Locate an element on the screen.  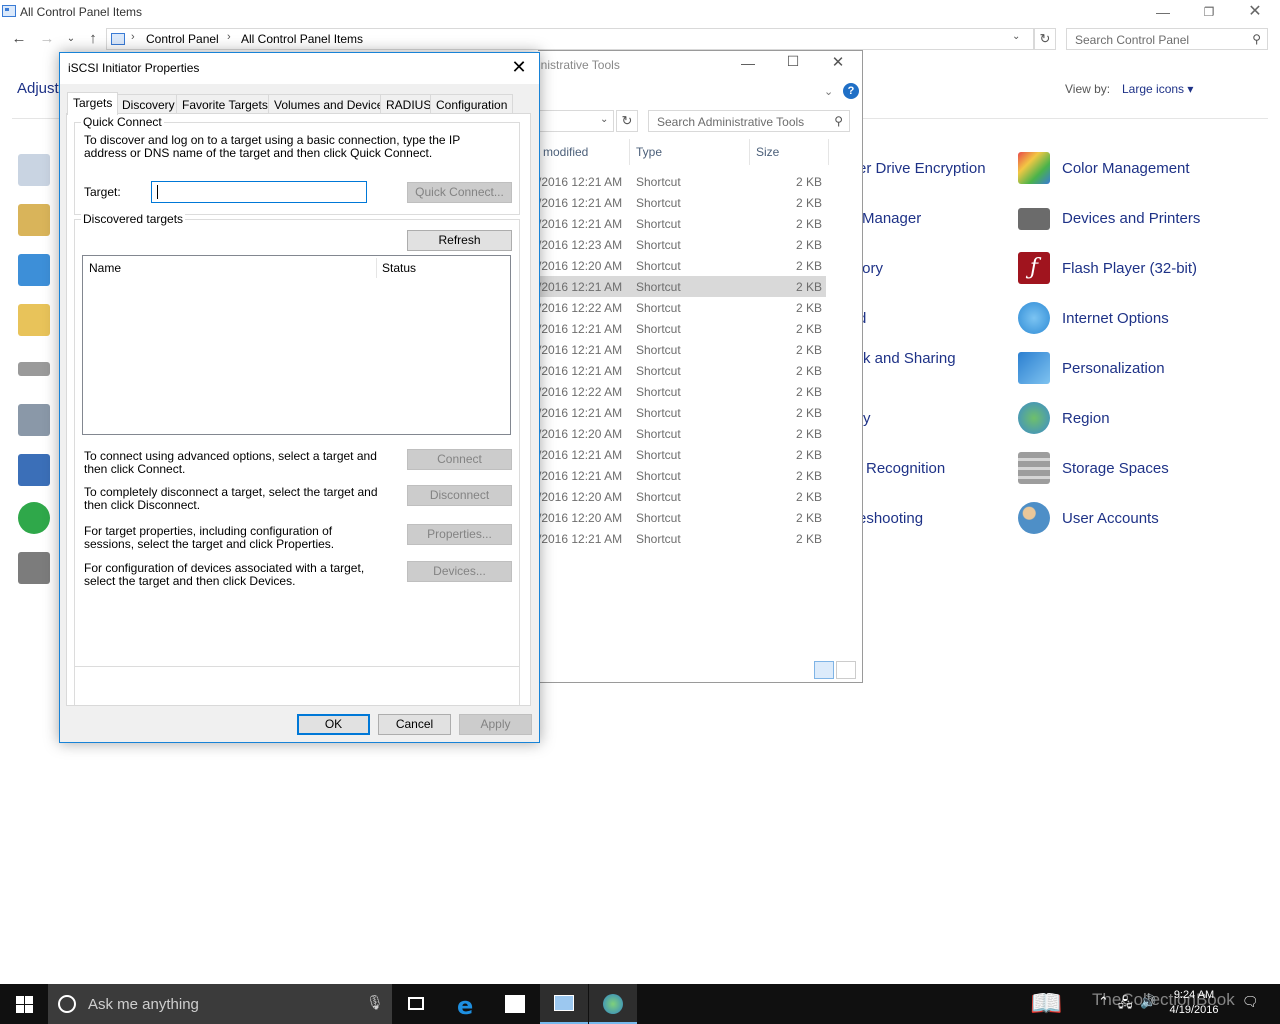
task-view-button is located at coordinates (416, 1004).